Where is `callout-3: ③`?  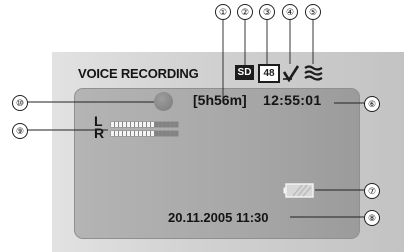 callout-3: ③ is located at coordinates (267, 12).